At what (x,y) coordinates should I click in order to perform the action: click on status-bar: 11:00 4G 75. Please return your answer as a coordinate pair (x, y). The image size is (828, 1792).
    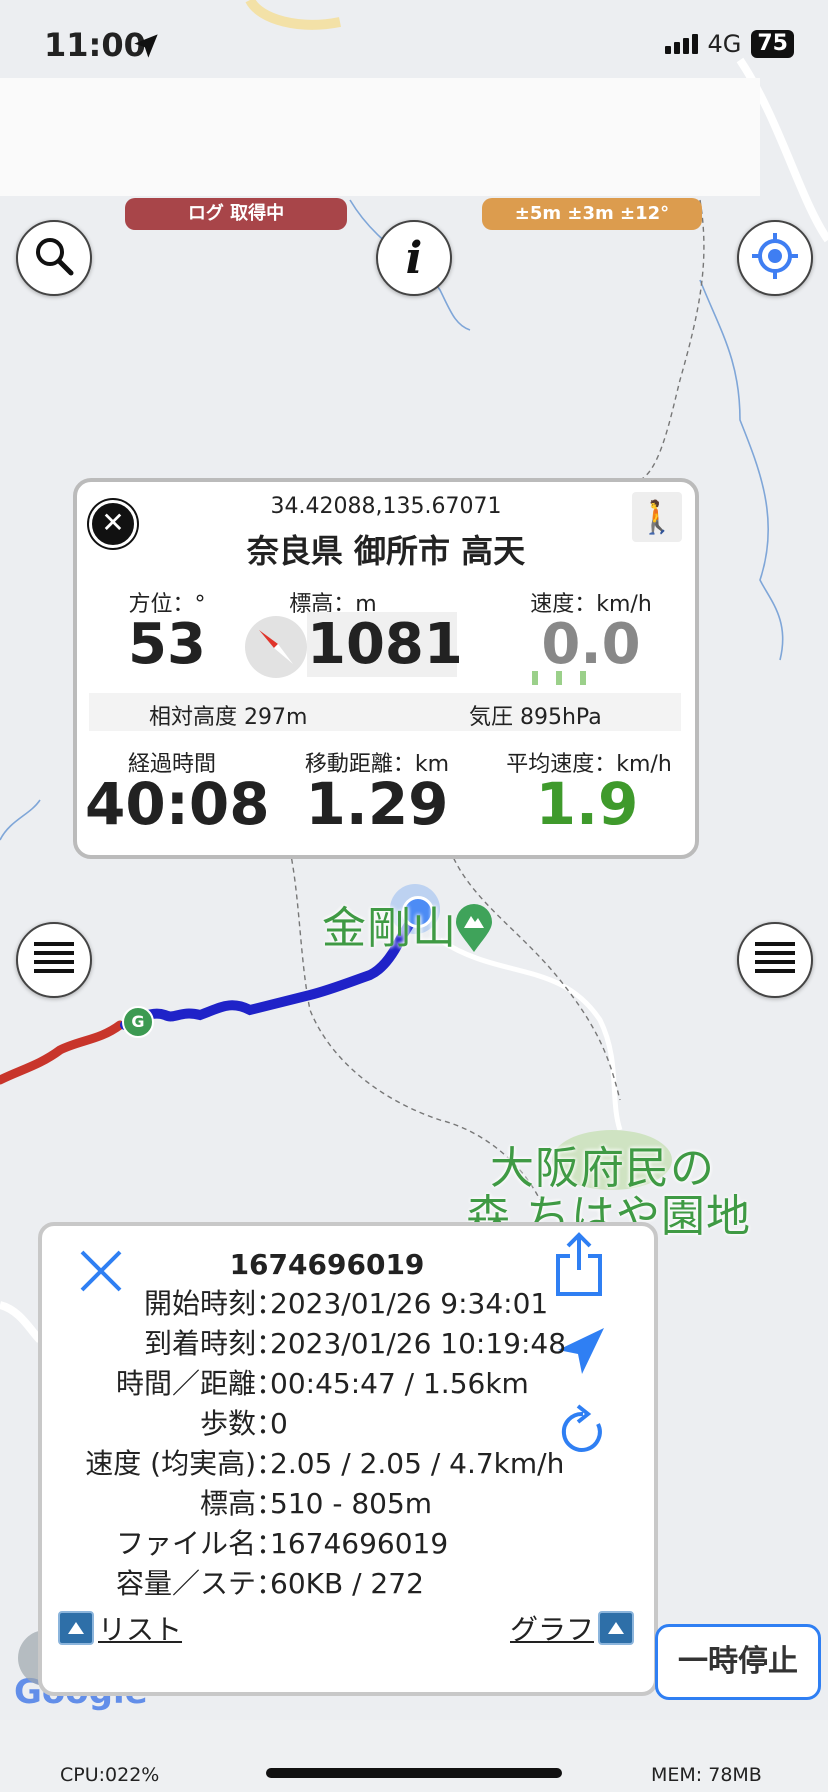
    Looking at the image, I should click on (414, 38).